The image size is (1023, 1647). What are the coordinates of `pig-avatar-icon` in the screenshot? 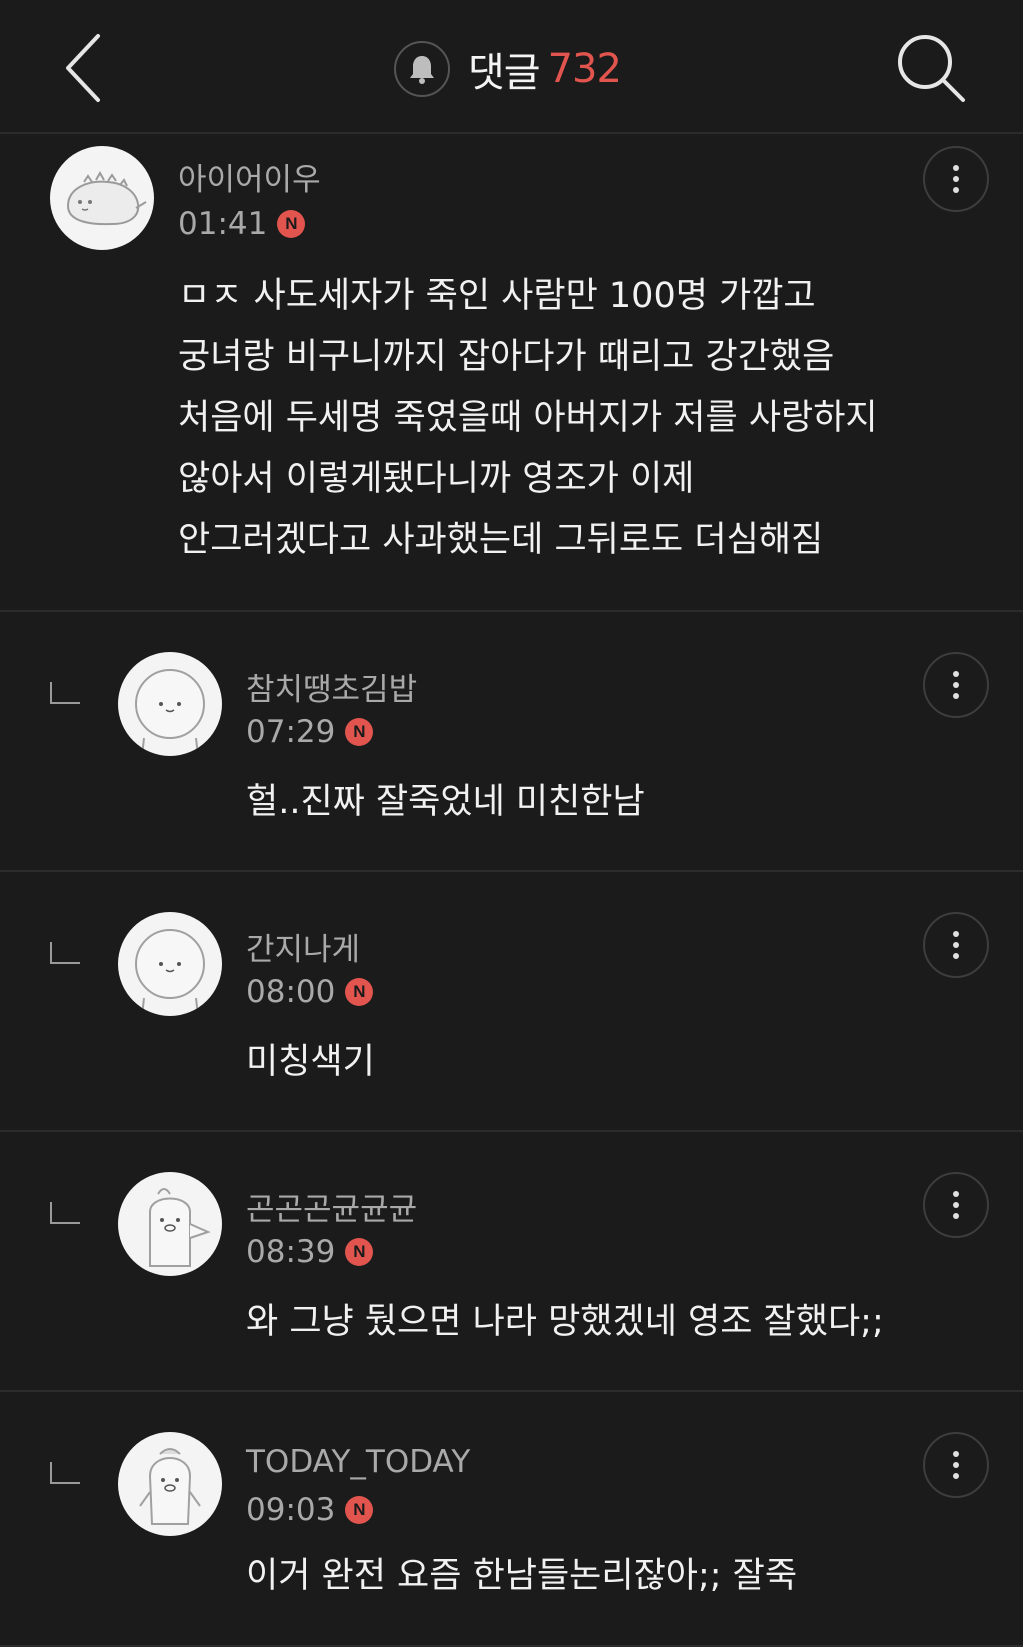 It's located at (180, 1227).